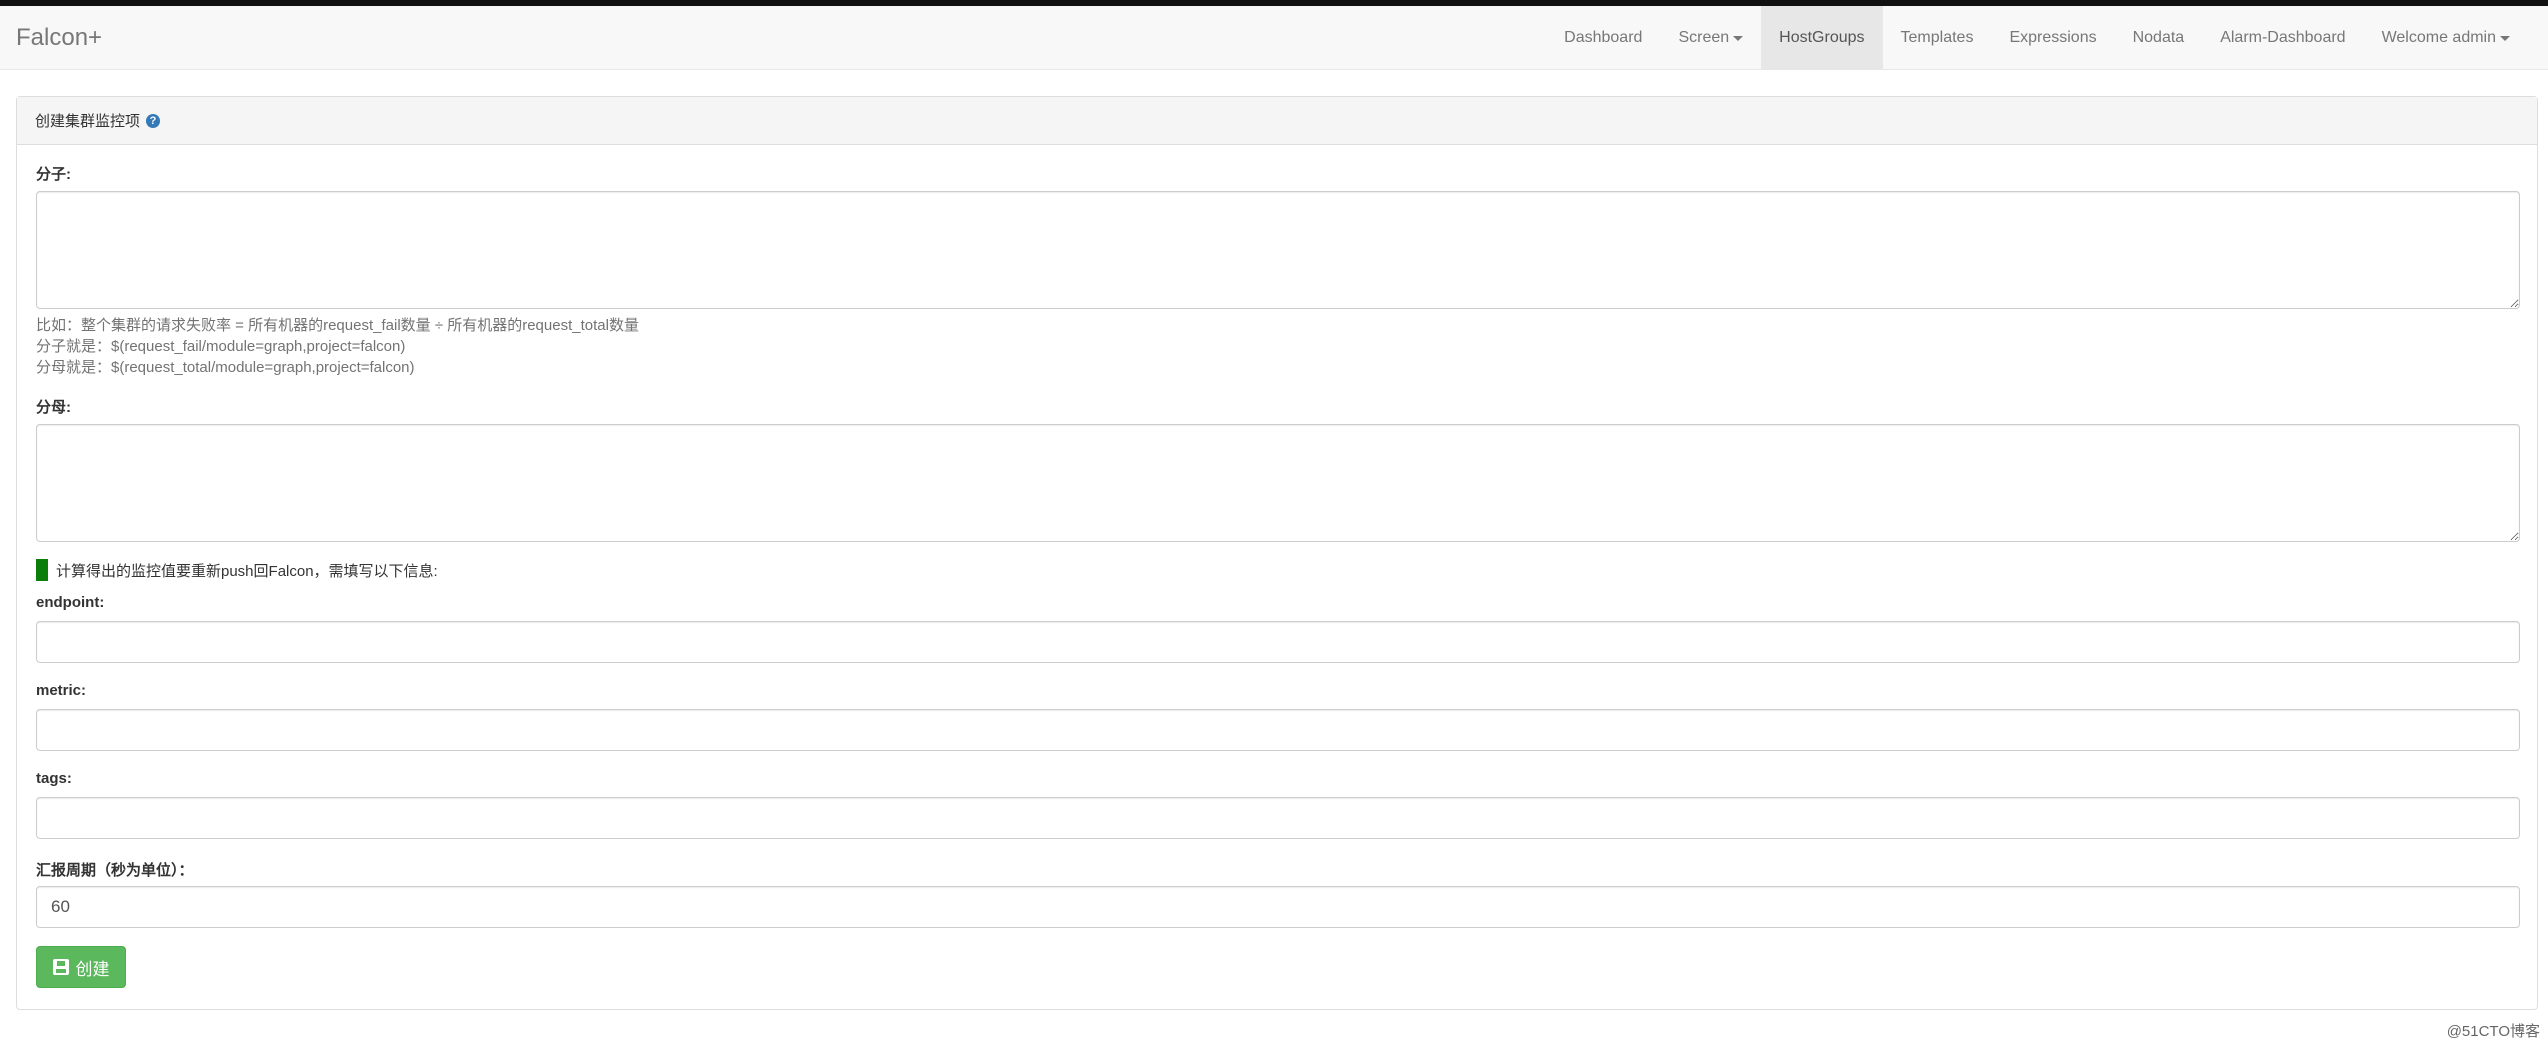 This screenshot has width=2548, height=1047. I want to click on notice-text: 计算得出的监控值要重新push回Falcon，需填写以下信息:, so click(247, 571).